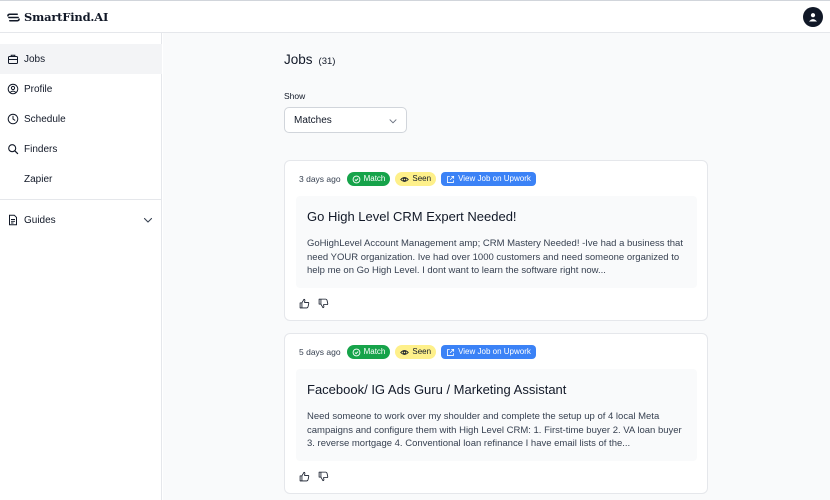 Image resolution: width=830 pixels, height=500 pixels. Describe the element at coordinates (412, 216) in the screenshot. I see `job-title: Go High Level CRM Expert Needed!` at that location.